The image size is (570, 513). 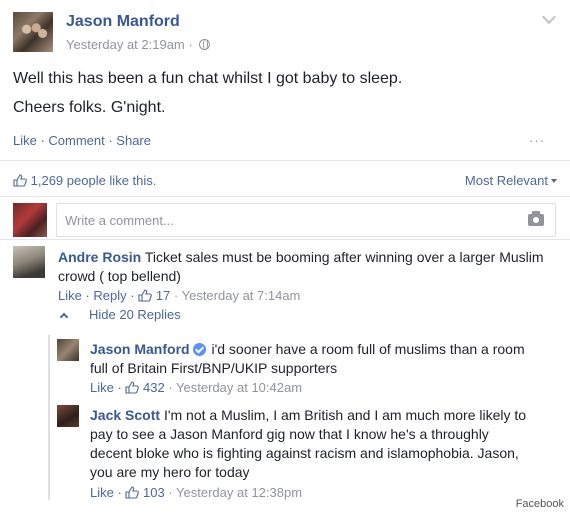 I want to click on sort-dropdown: Most Relevant, so click(x=511, y=180).